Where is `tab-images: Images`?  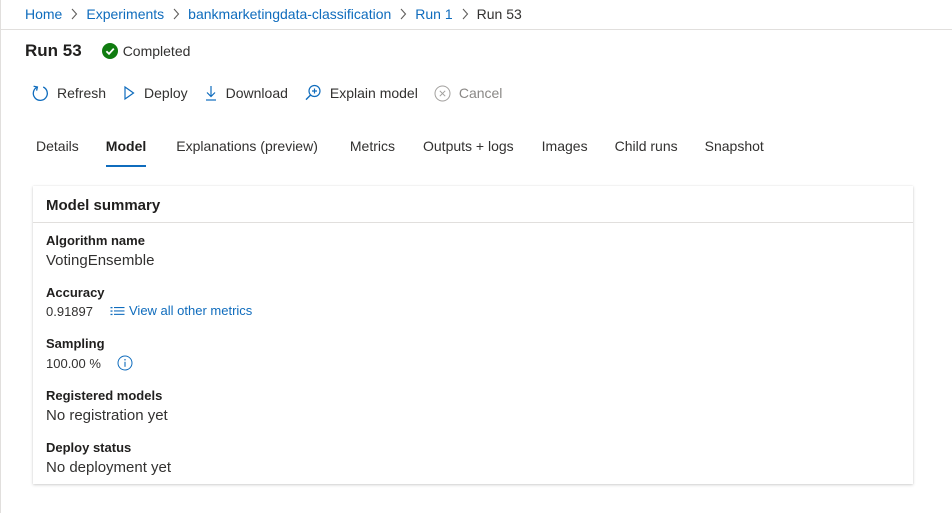
tab-images: Images is located at coordinates (565, 151).